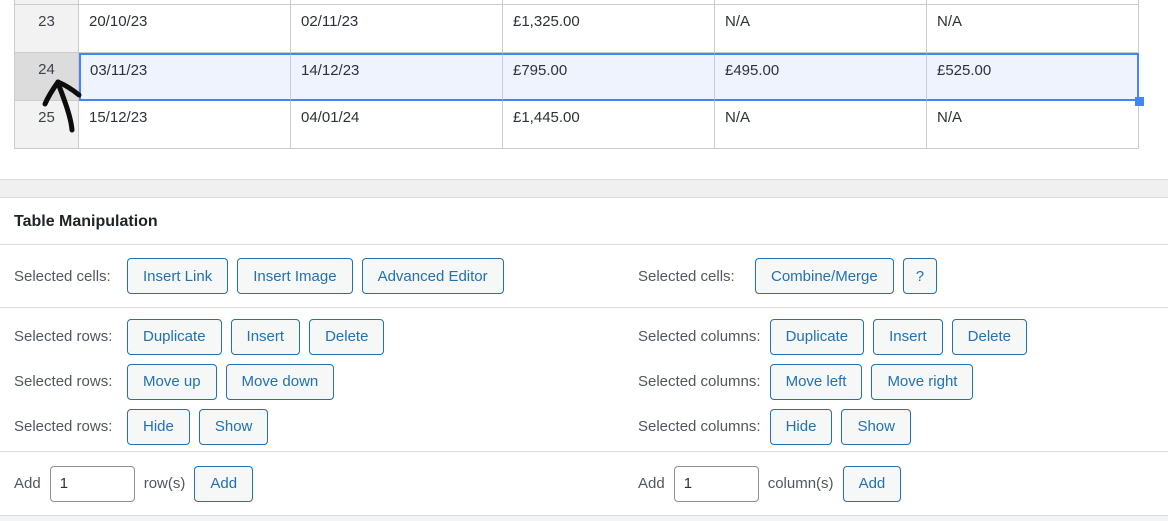  What do you see at coordinates (233, 426) in the screenshot?
I see `button-show-rows: Show` at bounding box center [233, 426].